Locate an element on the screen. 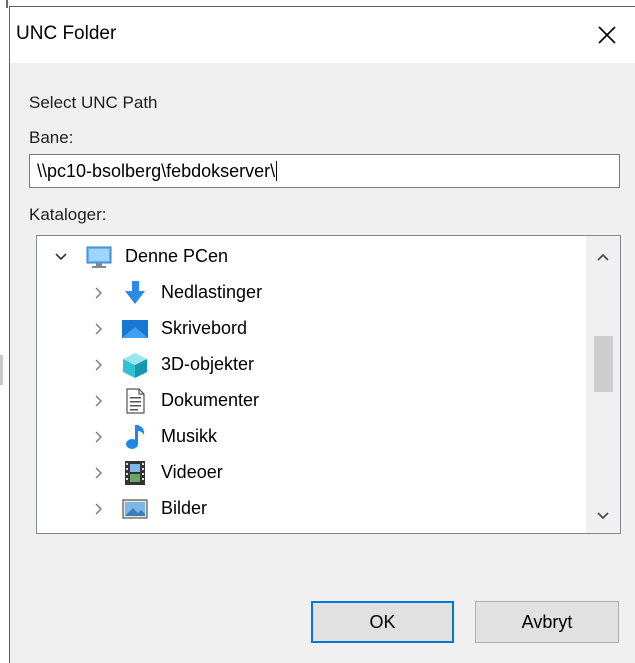 The image size is (635, 663). tree-item-dokumenter: Dokumenter is located at coordinates (307, 401).